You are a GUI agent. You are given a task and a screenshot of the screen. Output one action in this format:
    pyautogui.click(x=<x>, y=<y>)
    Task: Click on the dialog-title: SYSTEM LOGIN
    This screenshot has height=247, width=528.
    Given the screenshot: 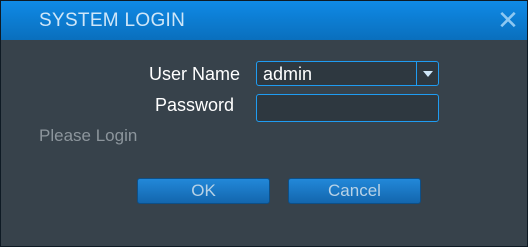 What is the action you would take?
    pyautogui.click(x=112, y=20)
    